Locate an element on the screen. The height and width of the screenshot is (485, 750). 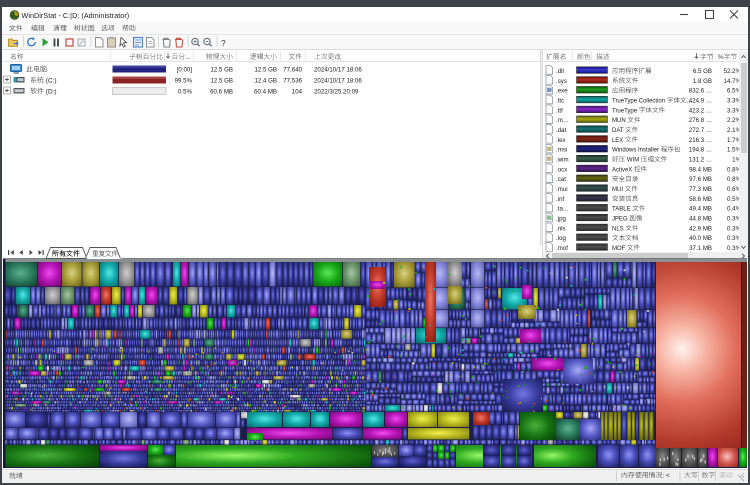
svg-text:WinDirStat - C:|D: (Administr: WinDirStat - C:|D: (Administrator) is located at coordinates (76, 15).